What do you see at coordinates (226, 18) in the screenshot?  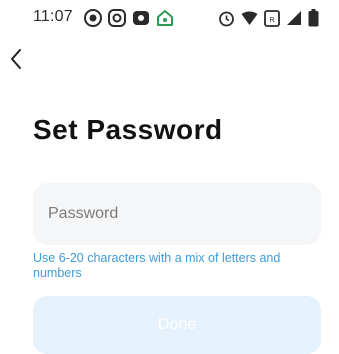 I see `alarm-icon` at bounding box center [226, 18].